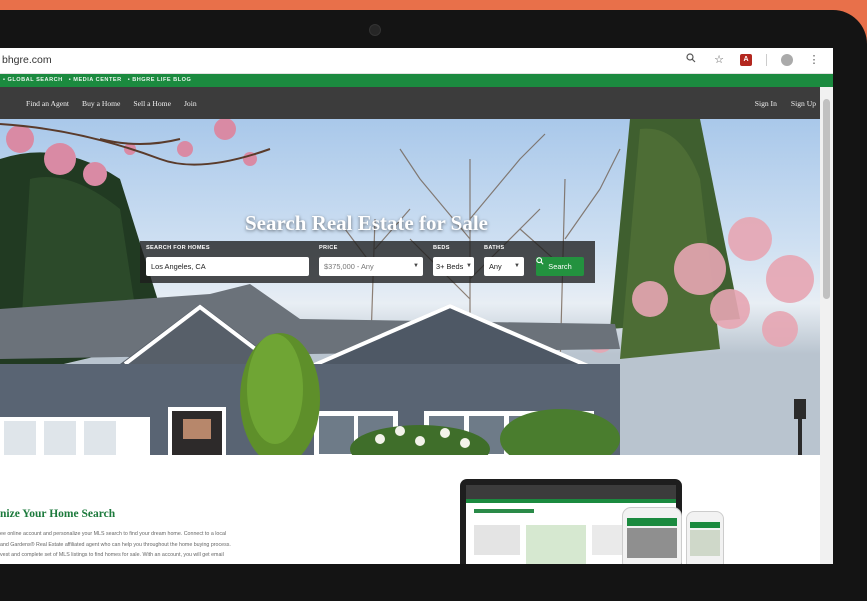  What do you see at coordinates (450, 266) in the screenshot?
I see `beds-value: 3+ Beds` at bounding box center [450, 266].